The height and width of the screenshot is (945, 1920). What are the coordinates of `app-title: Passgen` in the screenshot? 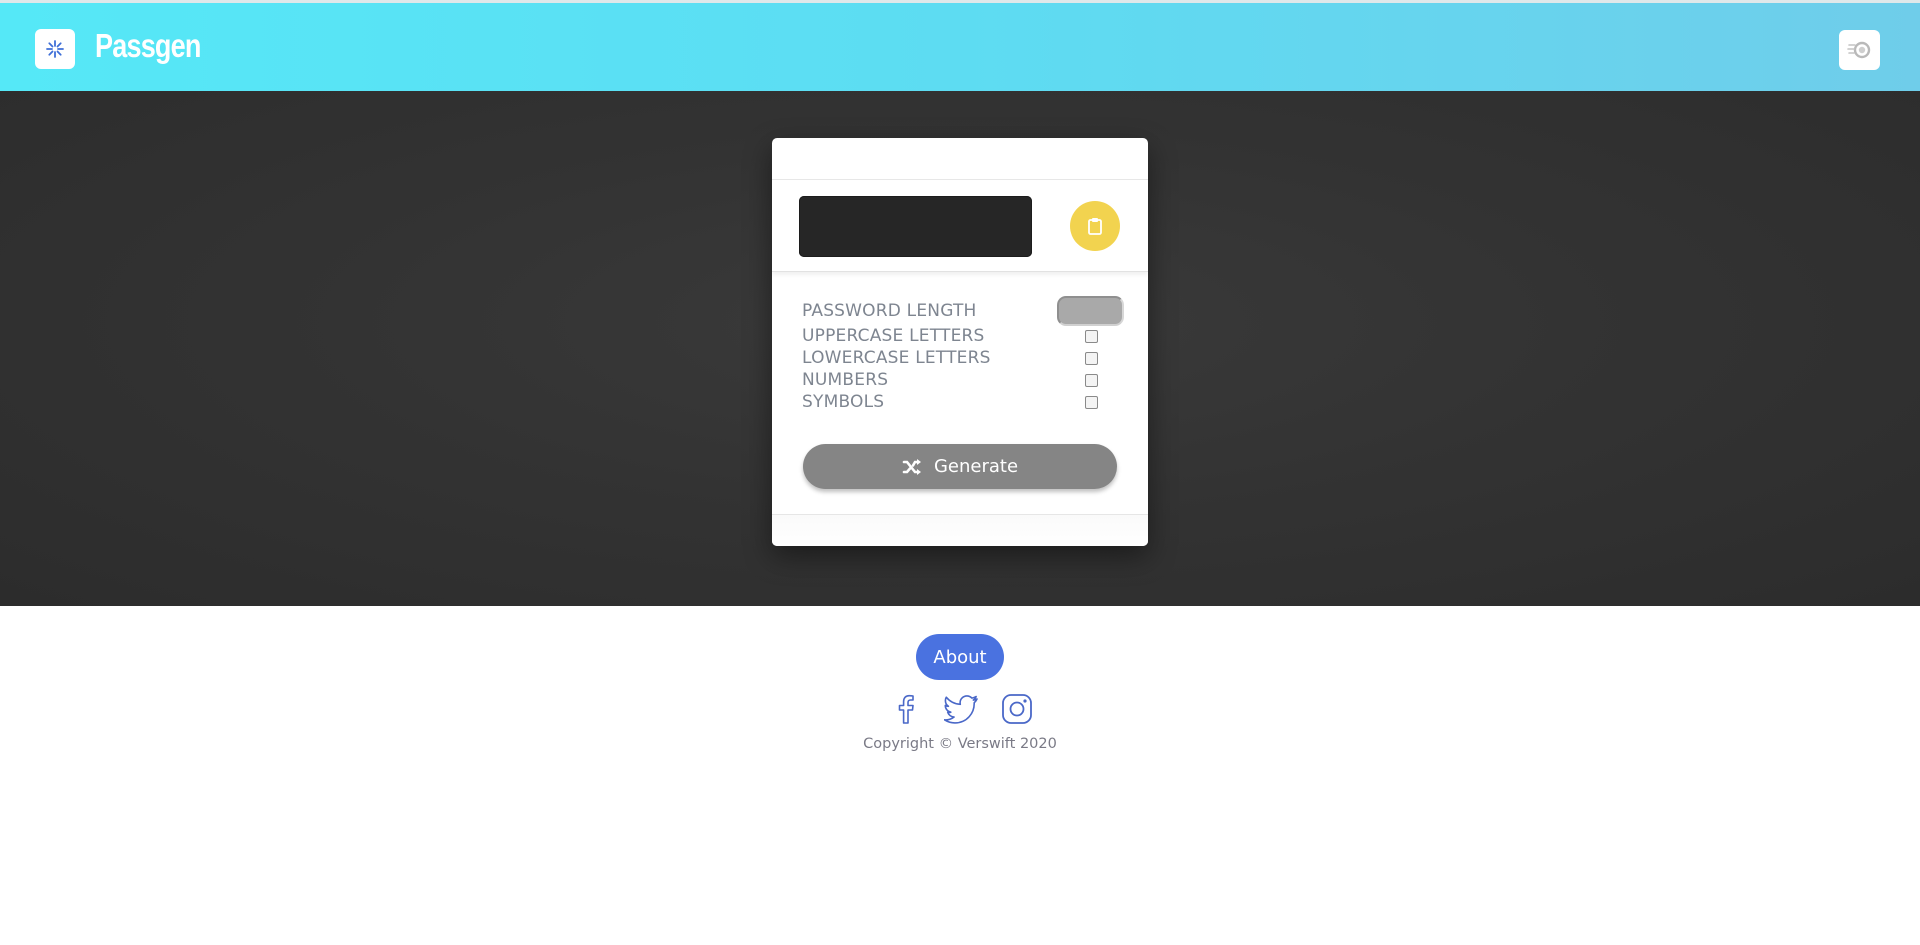 It's located at (148, 45).